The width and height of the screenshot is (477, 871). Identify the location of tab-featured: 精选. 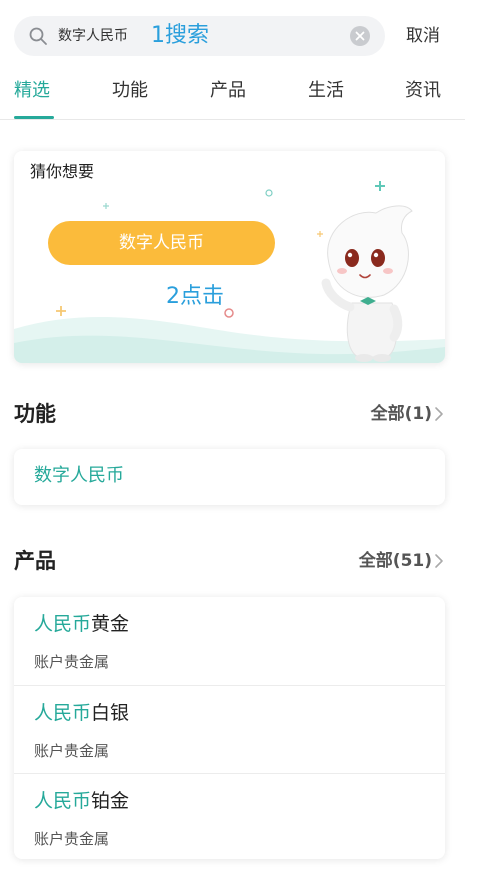
(32, 91).